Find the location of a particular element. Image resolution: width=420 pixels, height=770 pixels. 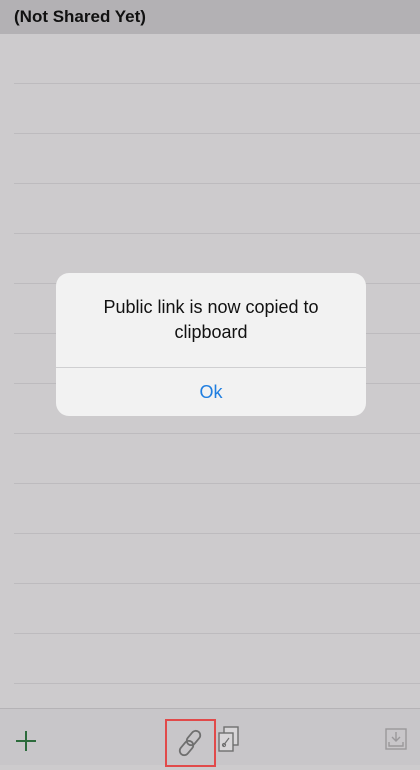

copy-document-icon is located at coordinates (228, 739).